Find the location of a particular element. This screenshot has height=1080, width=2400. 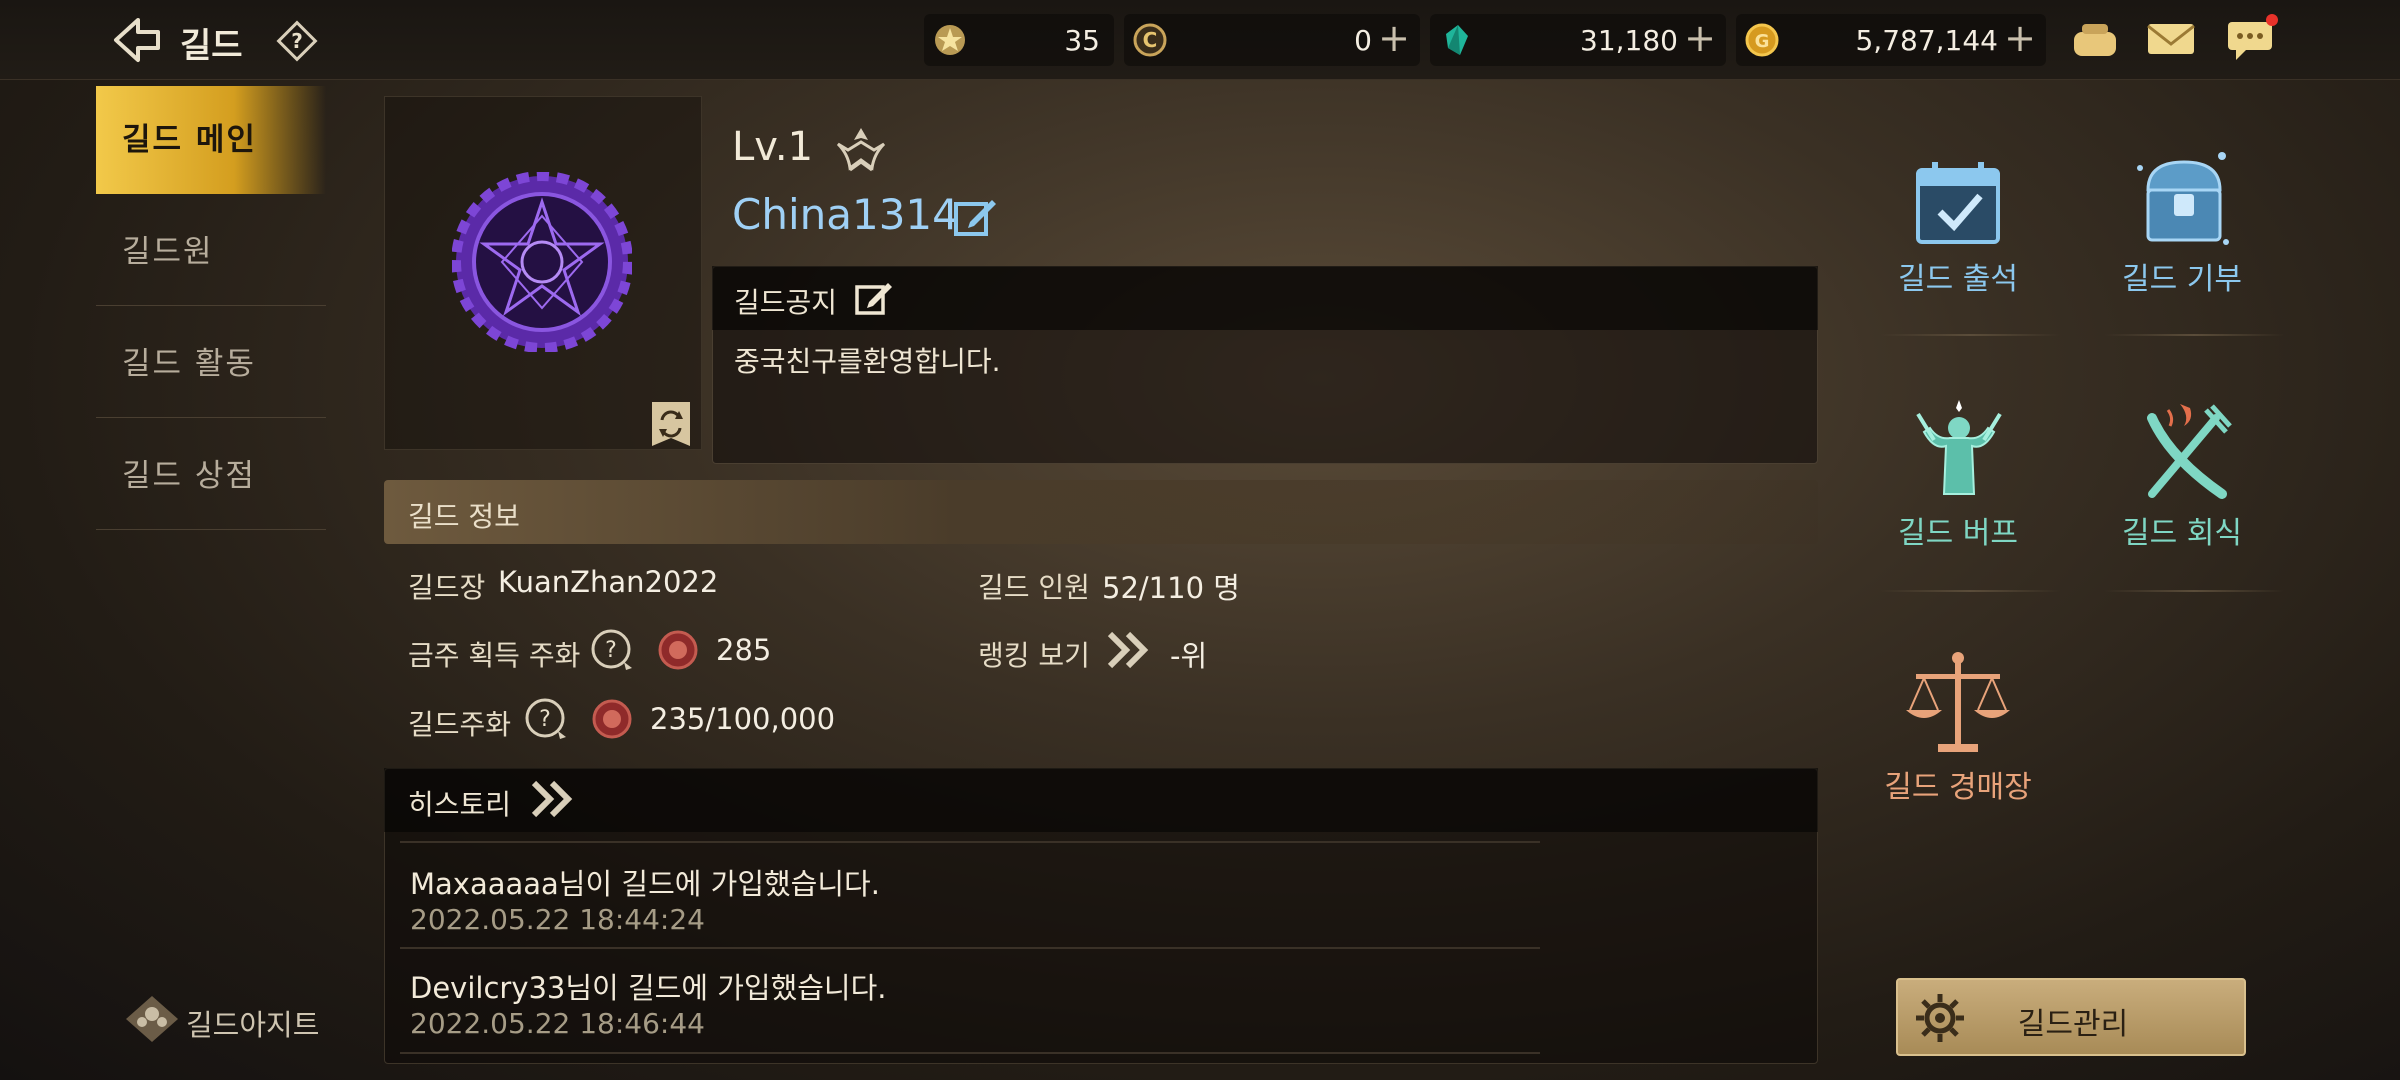

history-entry-time: 2022.05.22 18:46:44 is located at coordinates (557, 1023).